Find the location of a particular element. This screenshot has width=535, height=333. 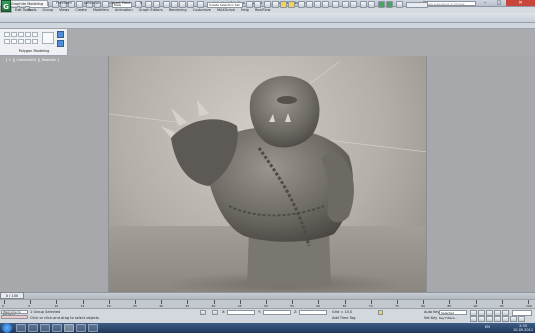

key-mode-dropdown: Selected is located at coordinates (453, 312).